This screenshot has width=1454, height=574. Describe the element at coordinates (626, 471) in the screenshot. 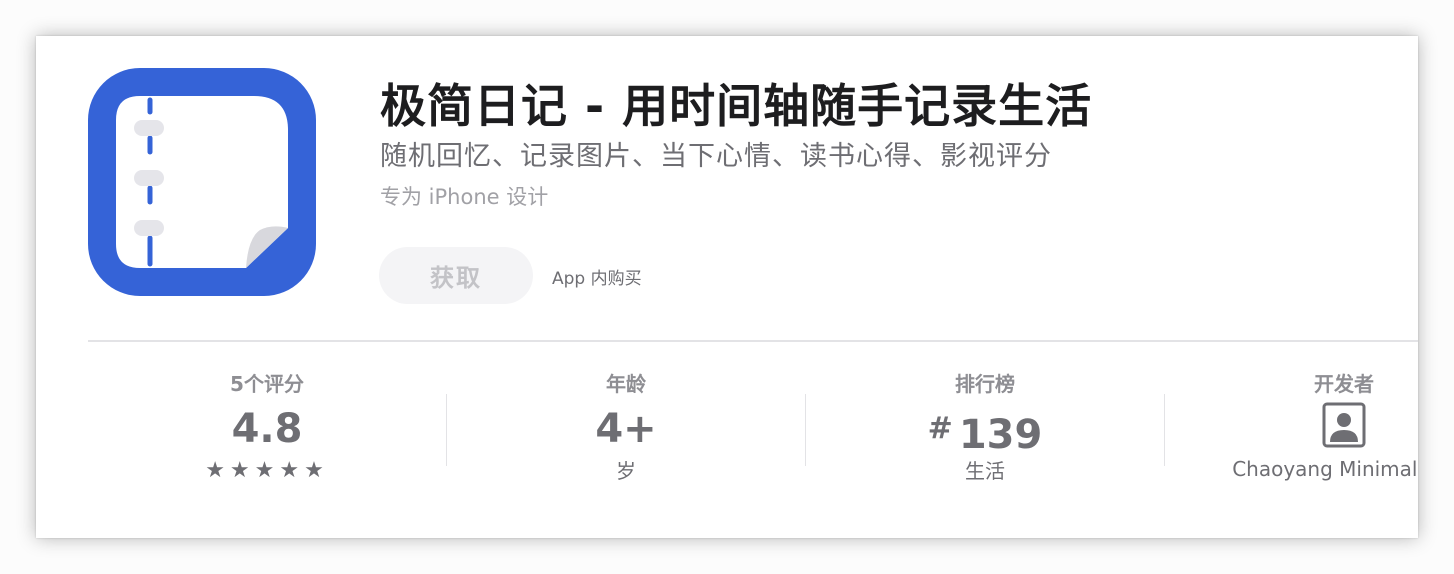

I see `age-unit: 岁` at that location.